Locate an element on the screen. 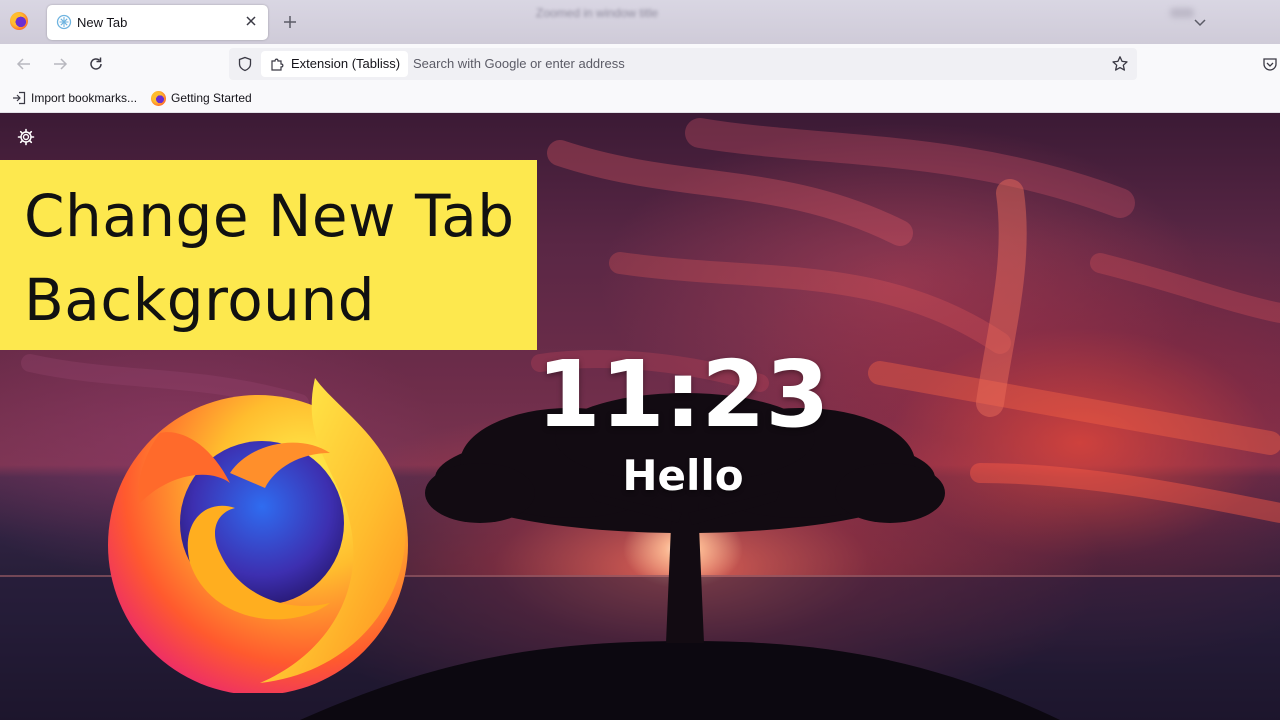 Image resolution: width=1280 pixels, height=720 pixels. back-arrow-icon is located at coordinates (24, 64).